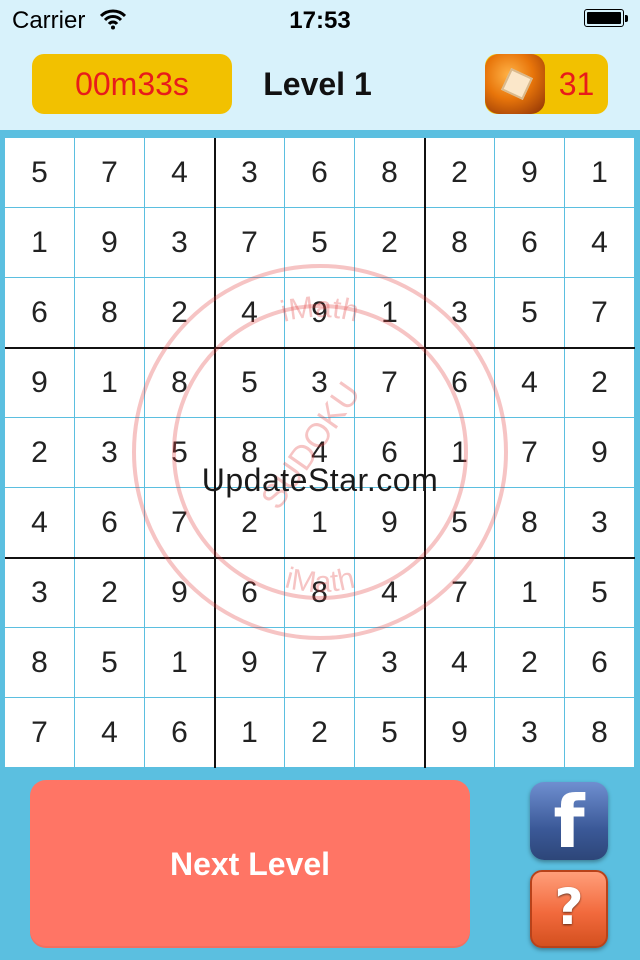 This screenshot has height=960, width=640. What do you see at coordinates (576, 84) in the screenshot?
I see `coin-count: 31` at bounding box center [576, 84].